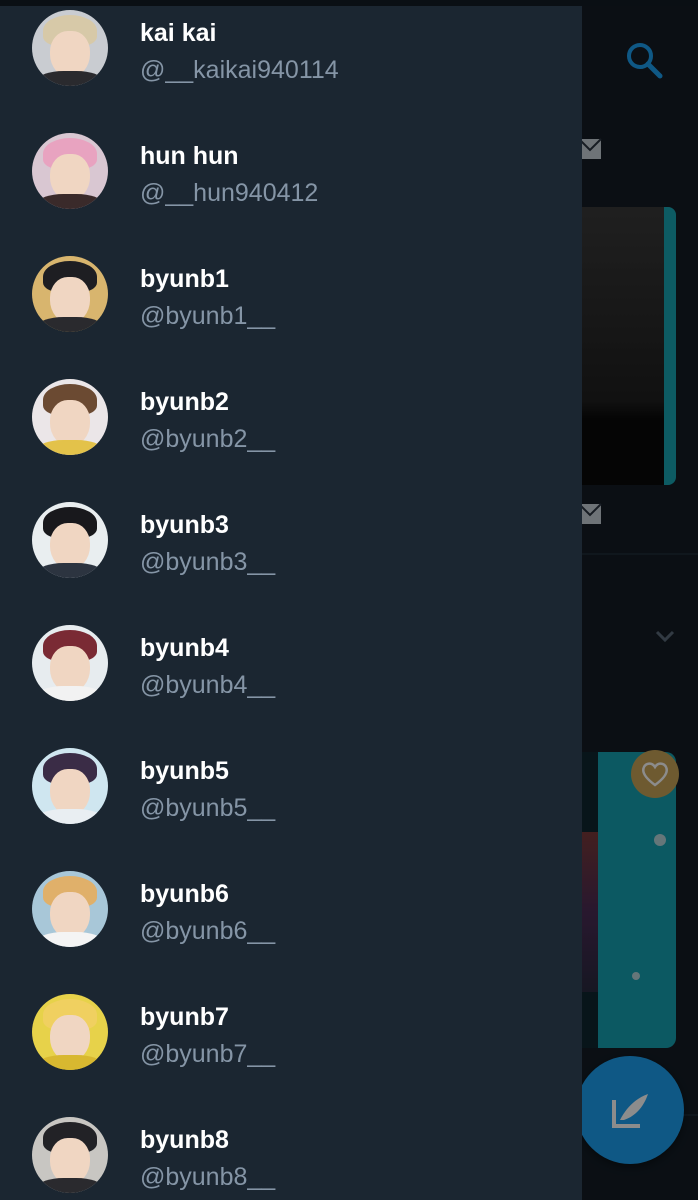  Describe the element at coordinates (184, 279) in the screenshot. I see `account-display-name: byunb1` at that location.